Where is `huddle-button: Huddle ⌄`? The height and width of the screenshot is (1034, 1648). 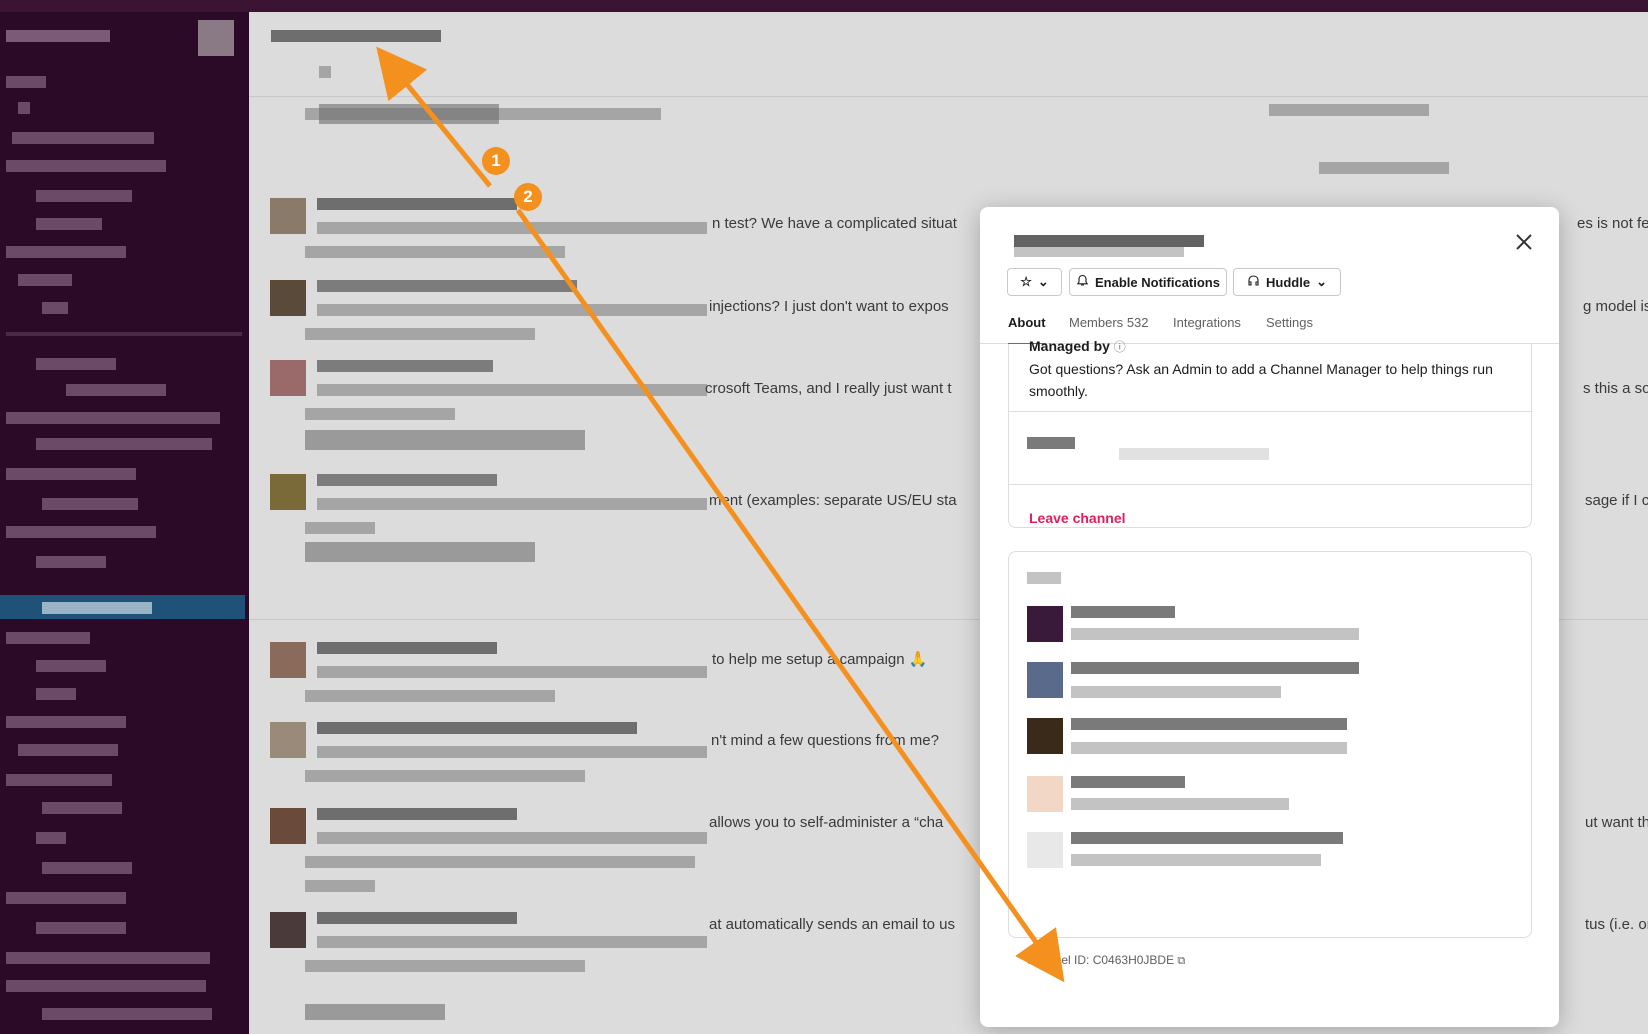 huddle-button: Huddle ⌄ is located at coordinates (1287, 282).